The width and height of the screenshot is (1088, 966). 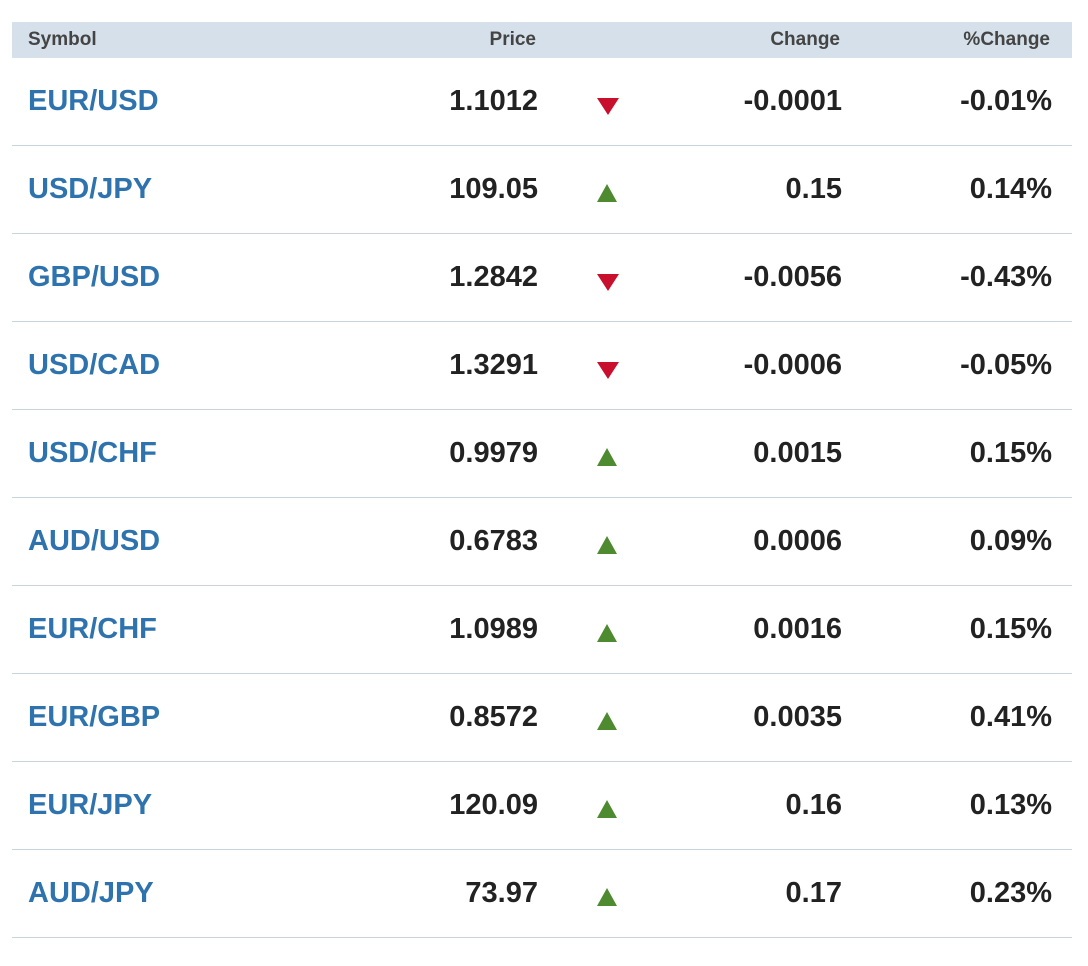 I want to click on header-symbol: Symbol, so click(x=62, y=40).